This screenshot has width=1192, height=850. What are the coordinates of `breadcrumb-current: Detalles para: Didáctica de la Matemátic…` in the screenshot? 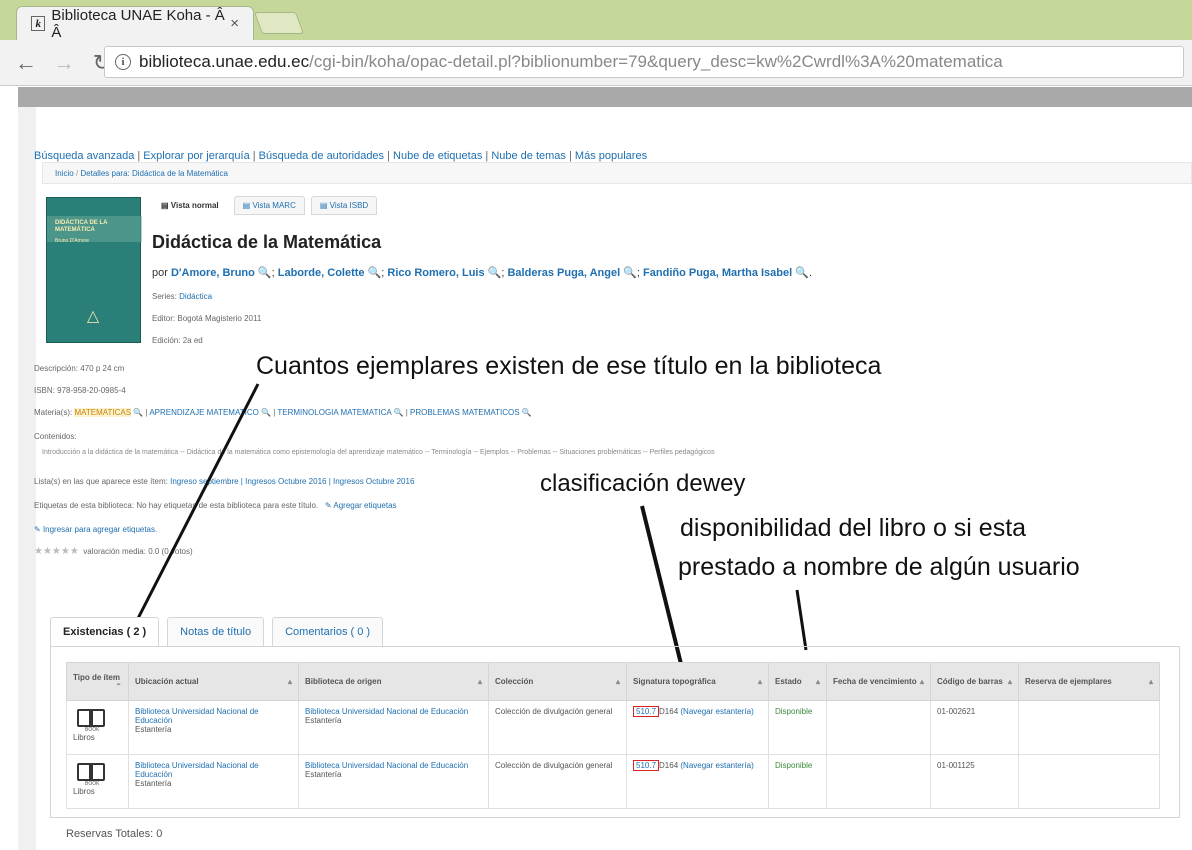 It's located at (154, 173).